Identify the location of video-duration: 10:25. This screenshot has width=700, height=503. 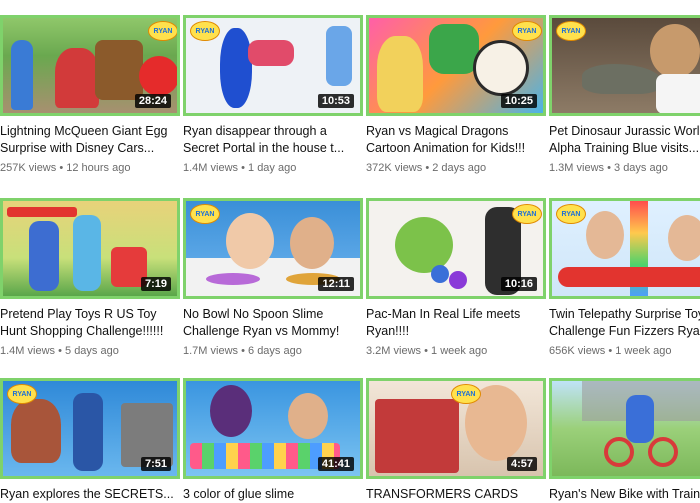
(518, 101).